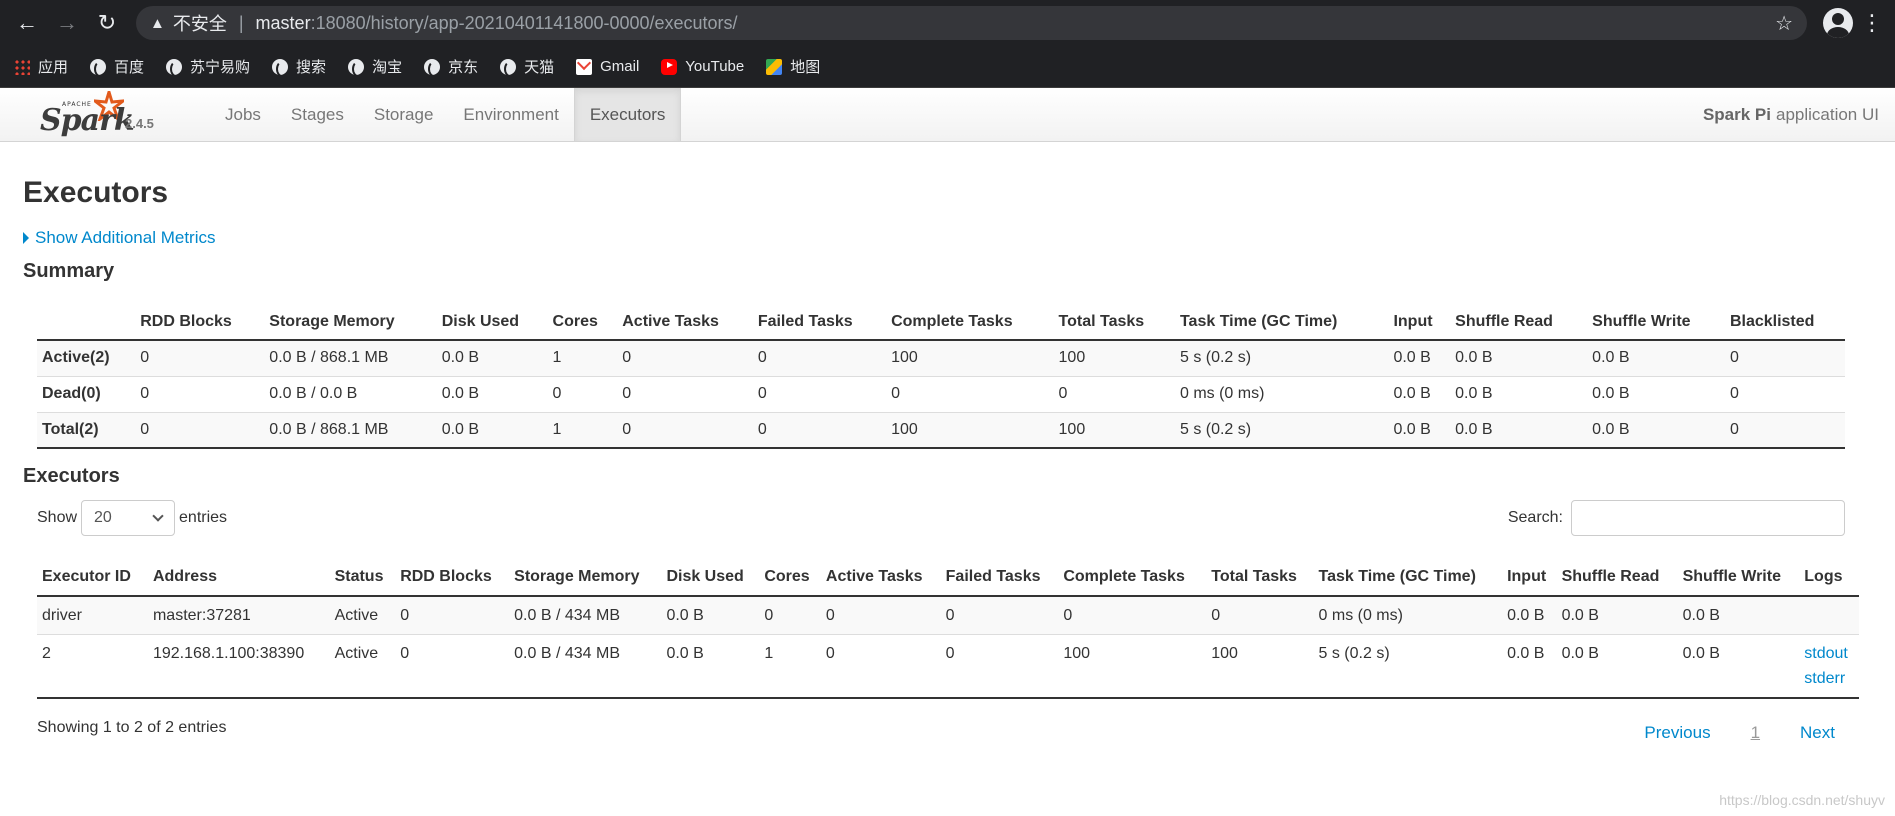 The height and width of the screenshot is (816, 1895). What do you see at coordinates (790, 577) in the screenshot?
I see `executors-column-header: Cores` at bounding box center [790, 577].